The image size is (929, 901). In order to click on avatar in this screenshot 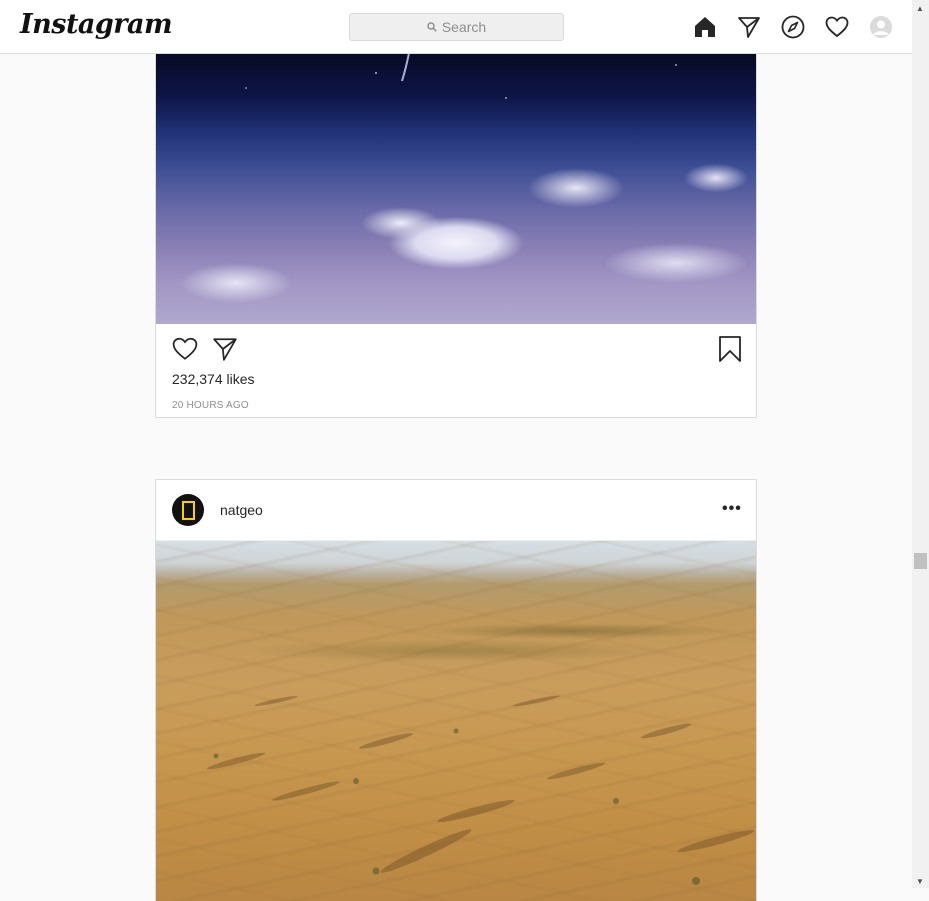, I will do `click(881, 27)`.